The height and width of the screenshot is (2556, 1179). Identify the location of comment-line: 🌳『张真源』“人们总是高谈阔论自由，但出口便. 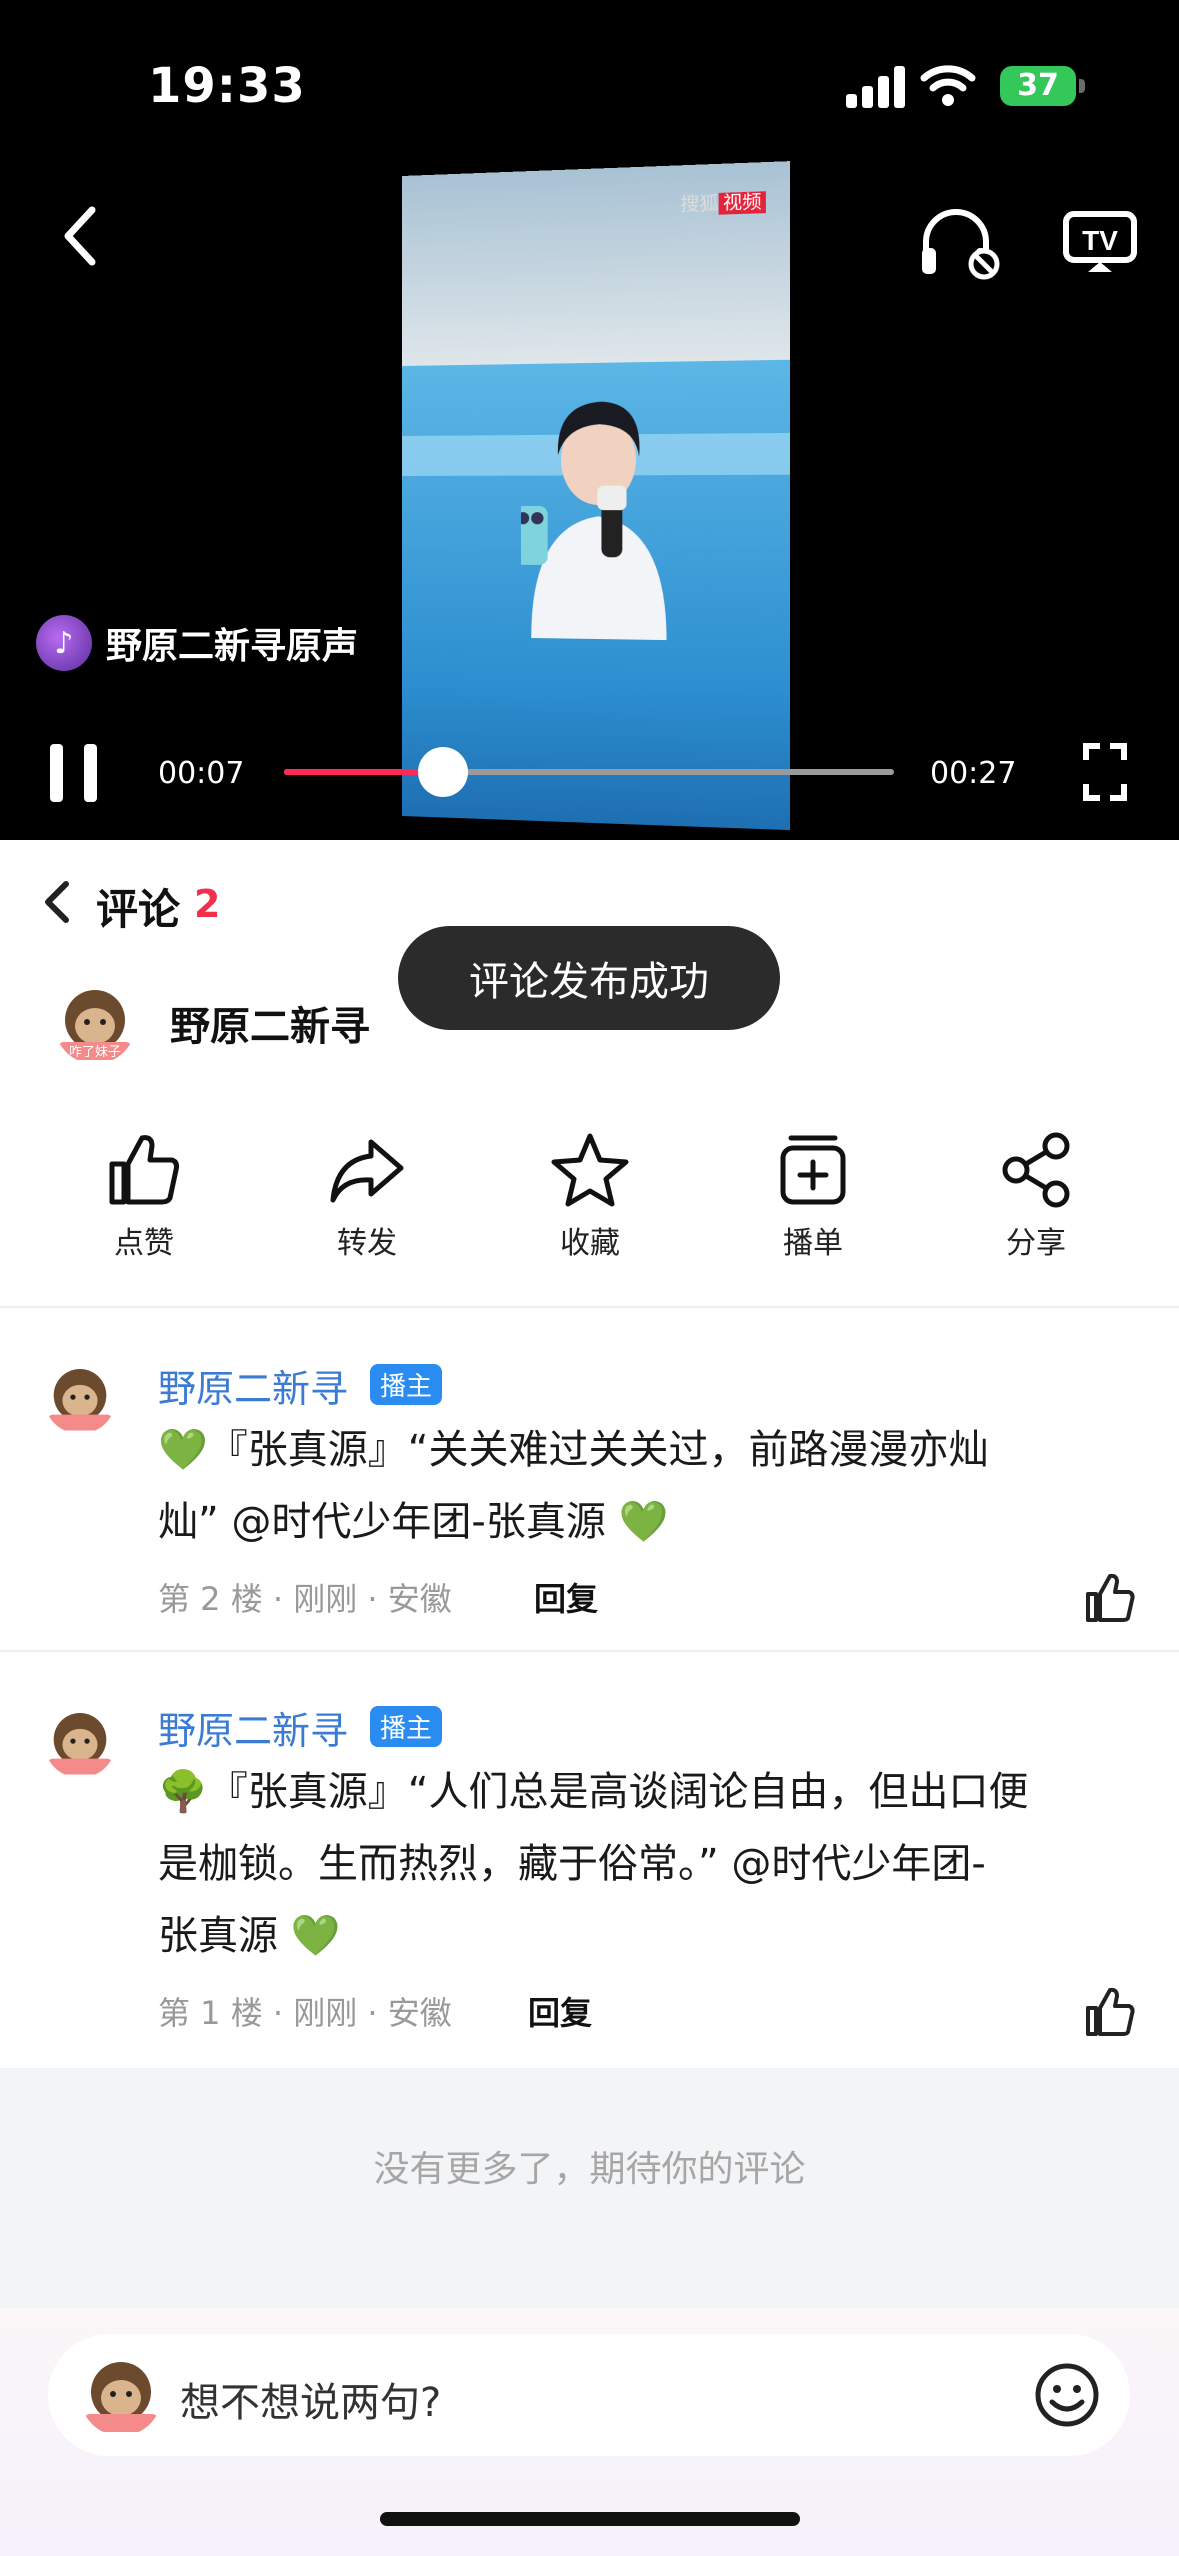
(593, 1792).